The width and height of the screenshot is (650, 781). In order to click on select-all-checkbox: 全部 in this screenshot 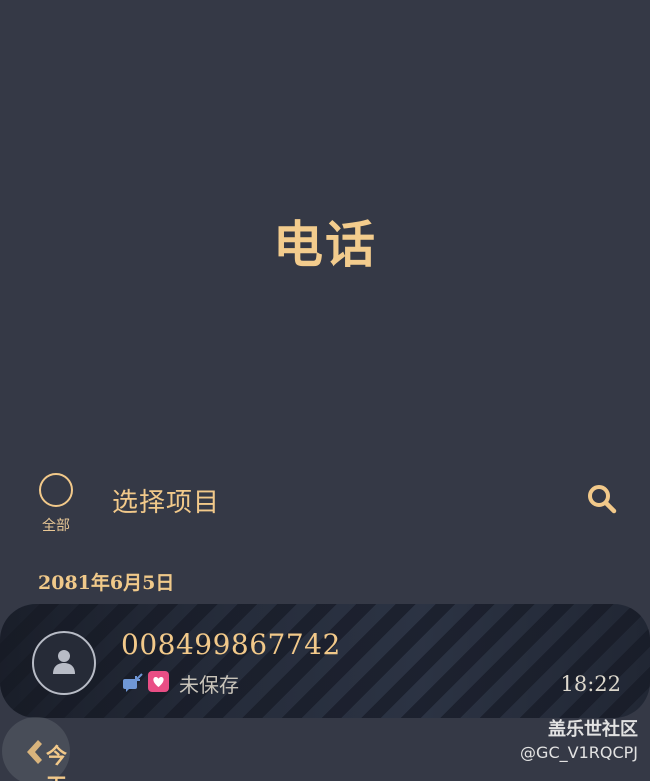, I will do `click(56, 504)`.